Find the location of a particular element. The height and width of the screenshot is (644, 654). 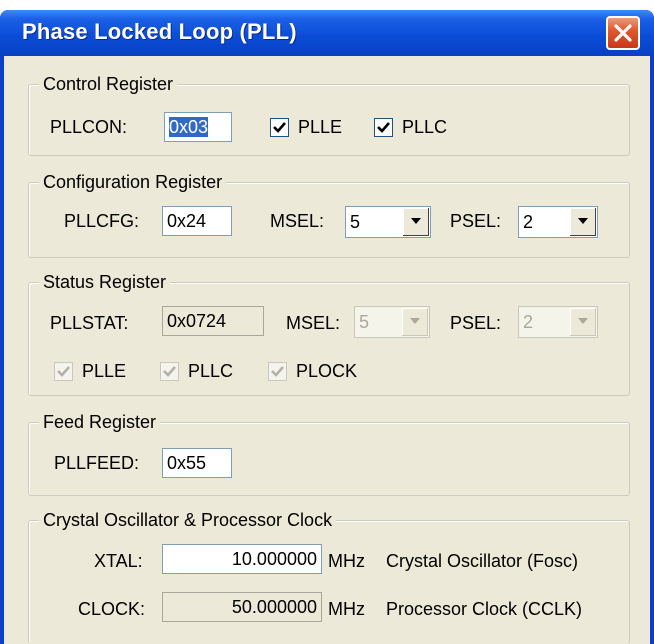

pllstat-label: PLLSTAT: is located at coordinates (89, 323).